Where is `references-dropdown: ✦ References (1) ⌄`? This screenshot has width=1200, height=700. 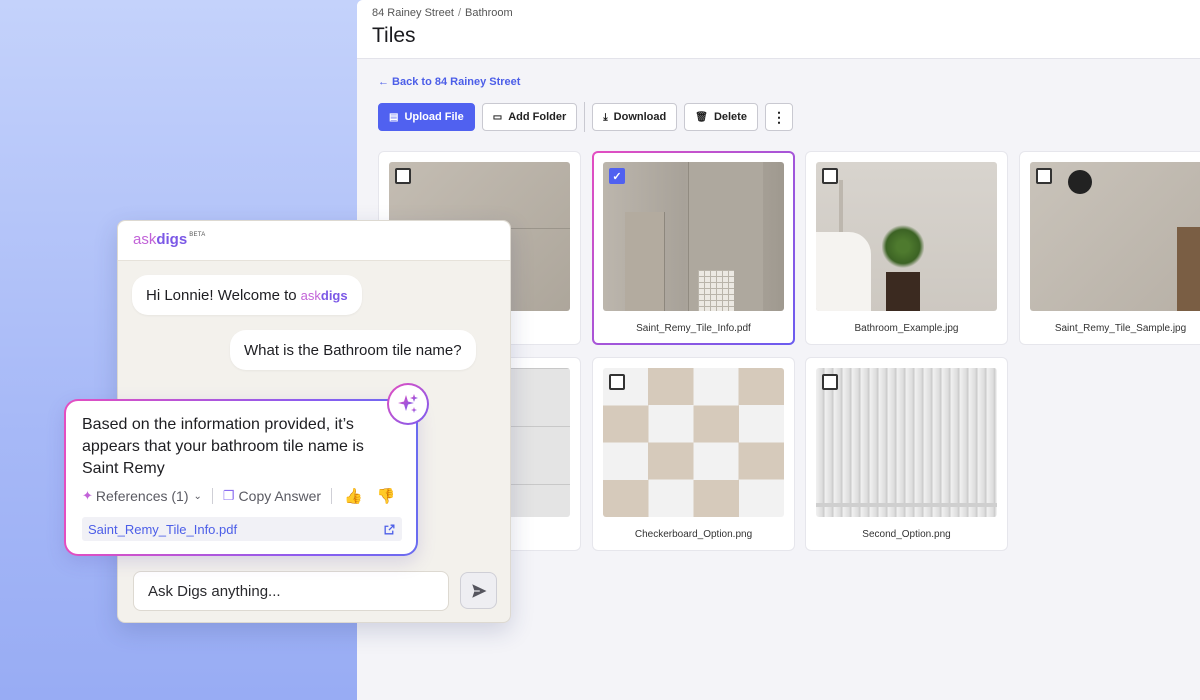
references-dropdown: ✦ References (1) ⌄ is located at coordinates (142, 496).